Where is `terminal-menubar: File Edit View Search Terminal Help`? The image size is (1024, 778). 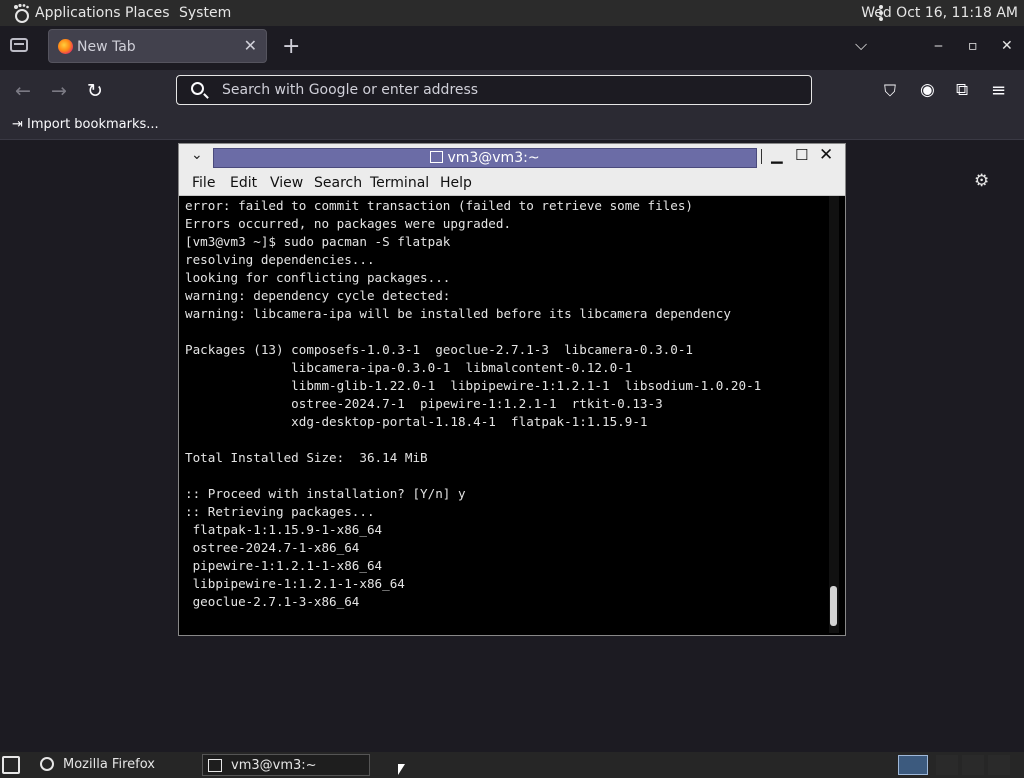 terminal-menubar: File Edit View Search Terminal Help is located at coordinates (512, 183).